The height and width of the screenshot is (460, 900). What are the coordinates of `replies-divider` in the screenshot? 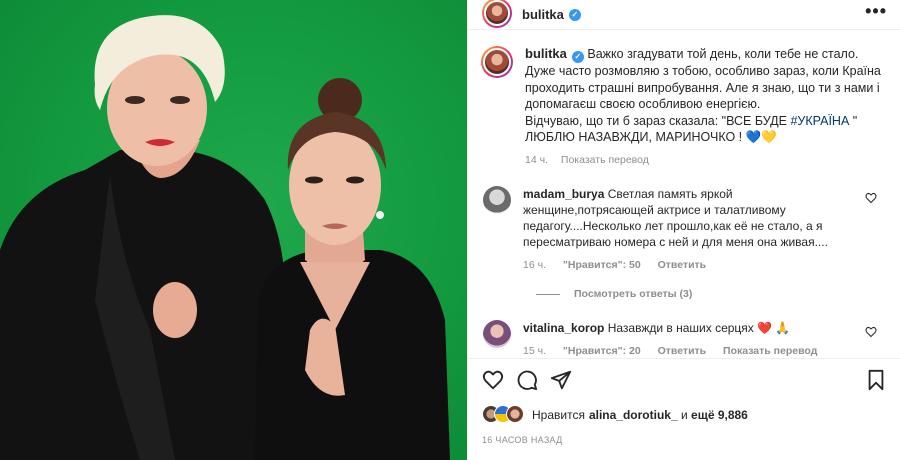 It's located at (548, 294).